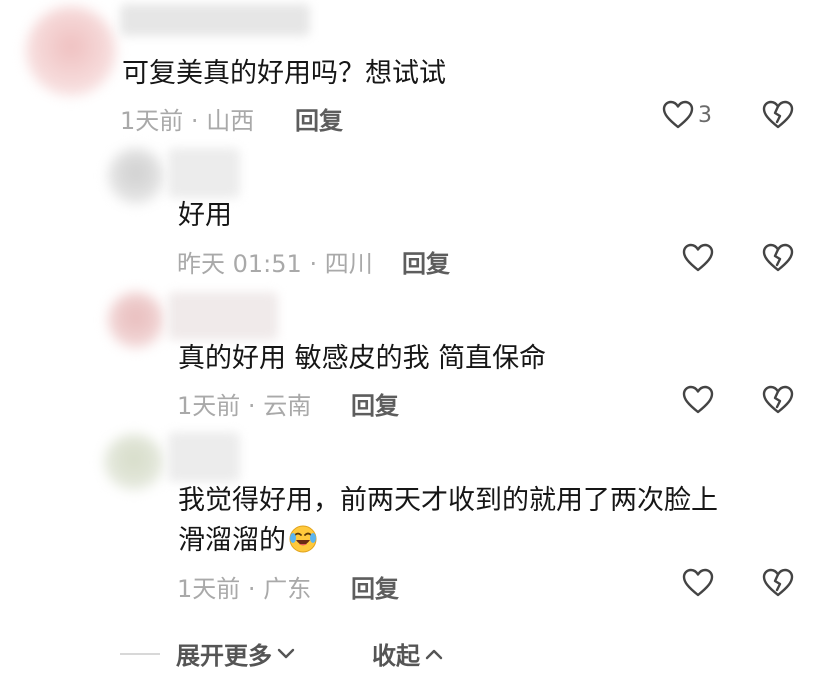  What do you see at coordinates (205, 215) in the screenshot?
I see `comment-text: 好用` at bounding box center [205, 215].